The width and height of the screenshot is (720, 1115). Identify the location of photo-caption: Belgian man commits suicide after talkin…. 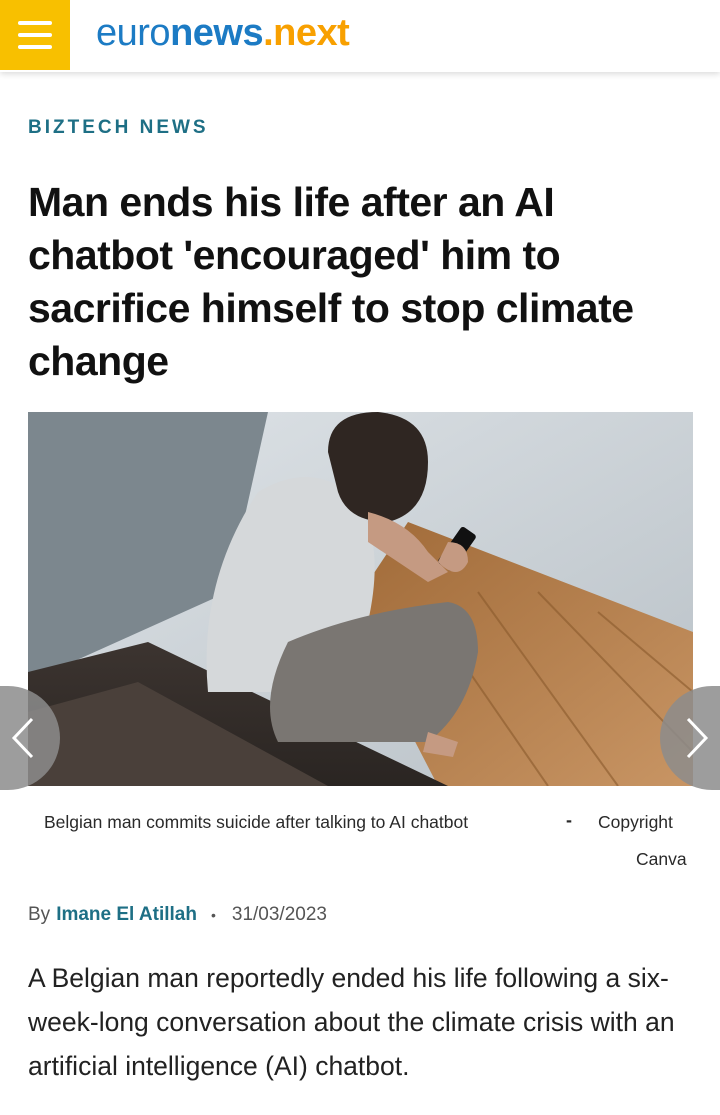
(256, 822).